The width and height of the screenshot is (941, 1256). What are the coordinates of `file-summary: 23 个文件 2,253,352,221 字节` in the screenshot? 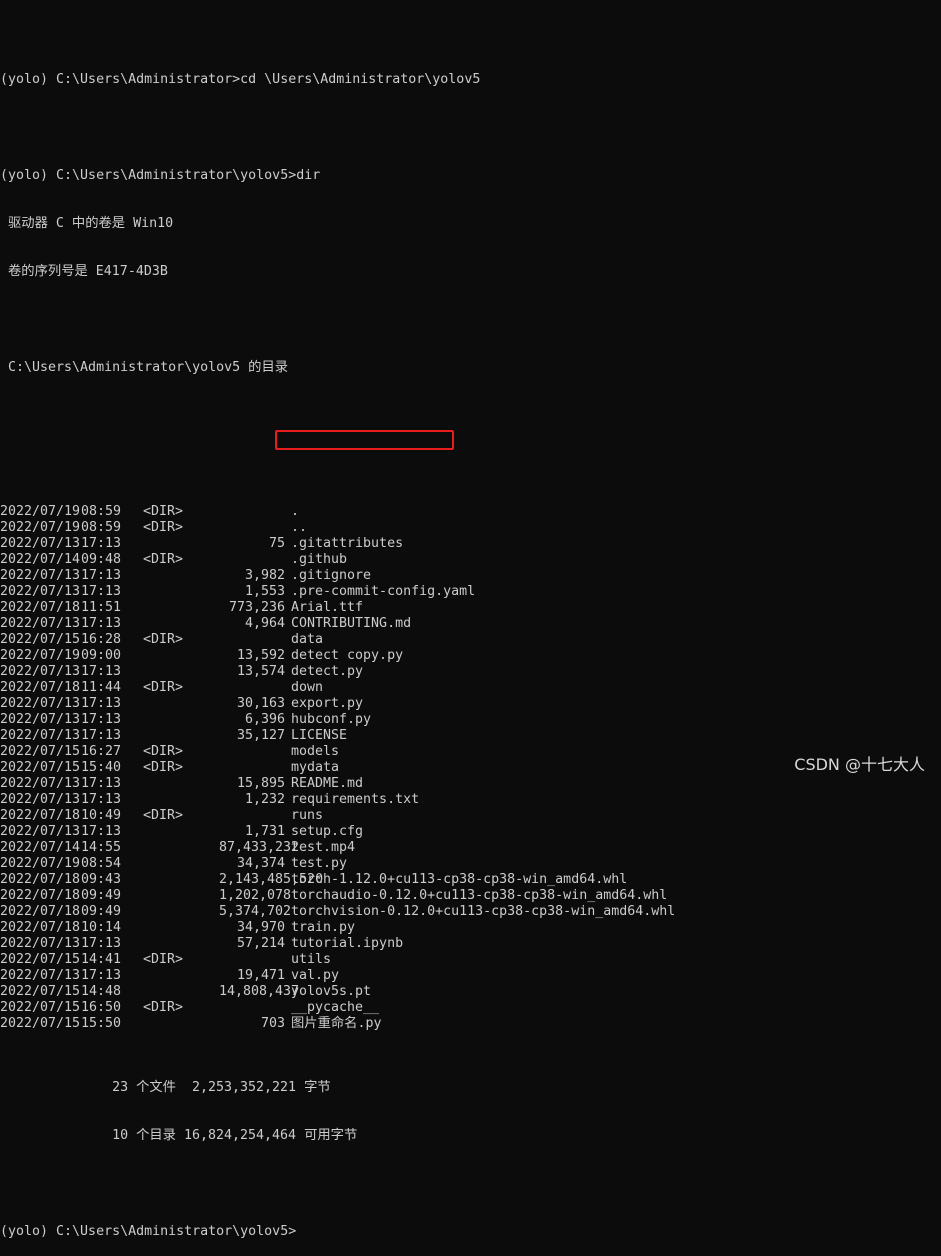 It's located at (165, 1087).